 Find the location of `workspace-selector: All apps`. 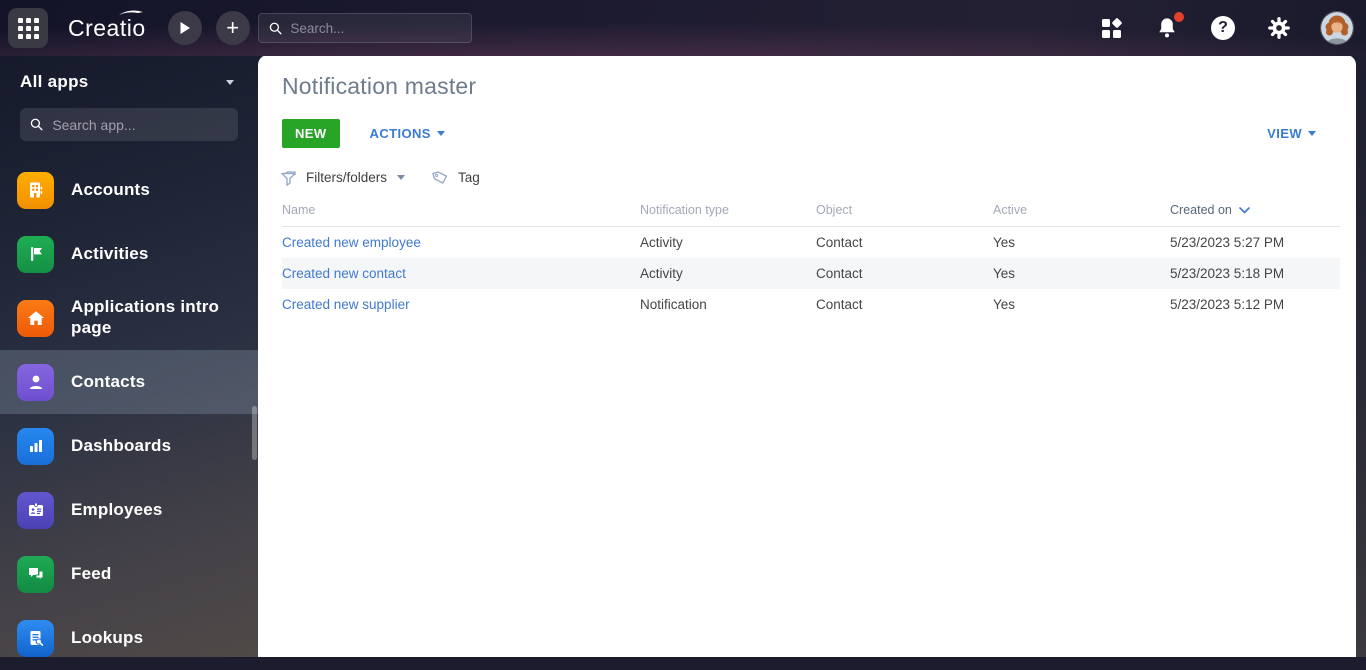

workspace-selector: All apps is located at coordinates (129, 74).